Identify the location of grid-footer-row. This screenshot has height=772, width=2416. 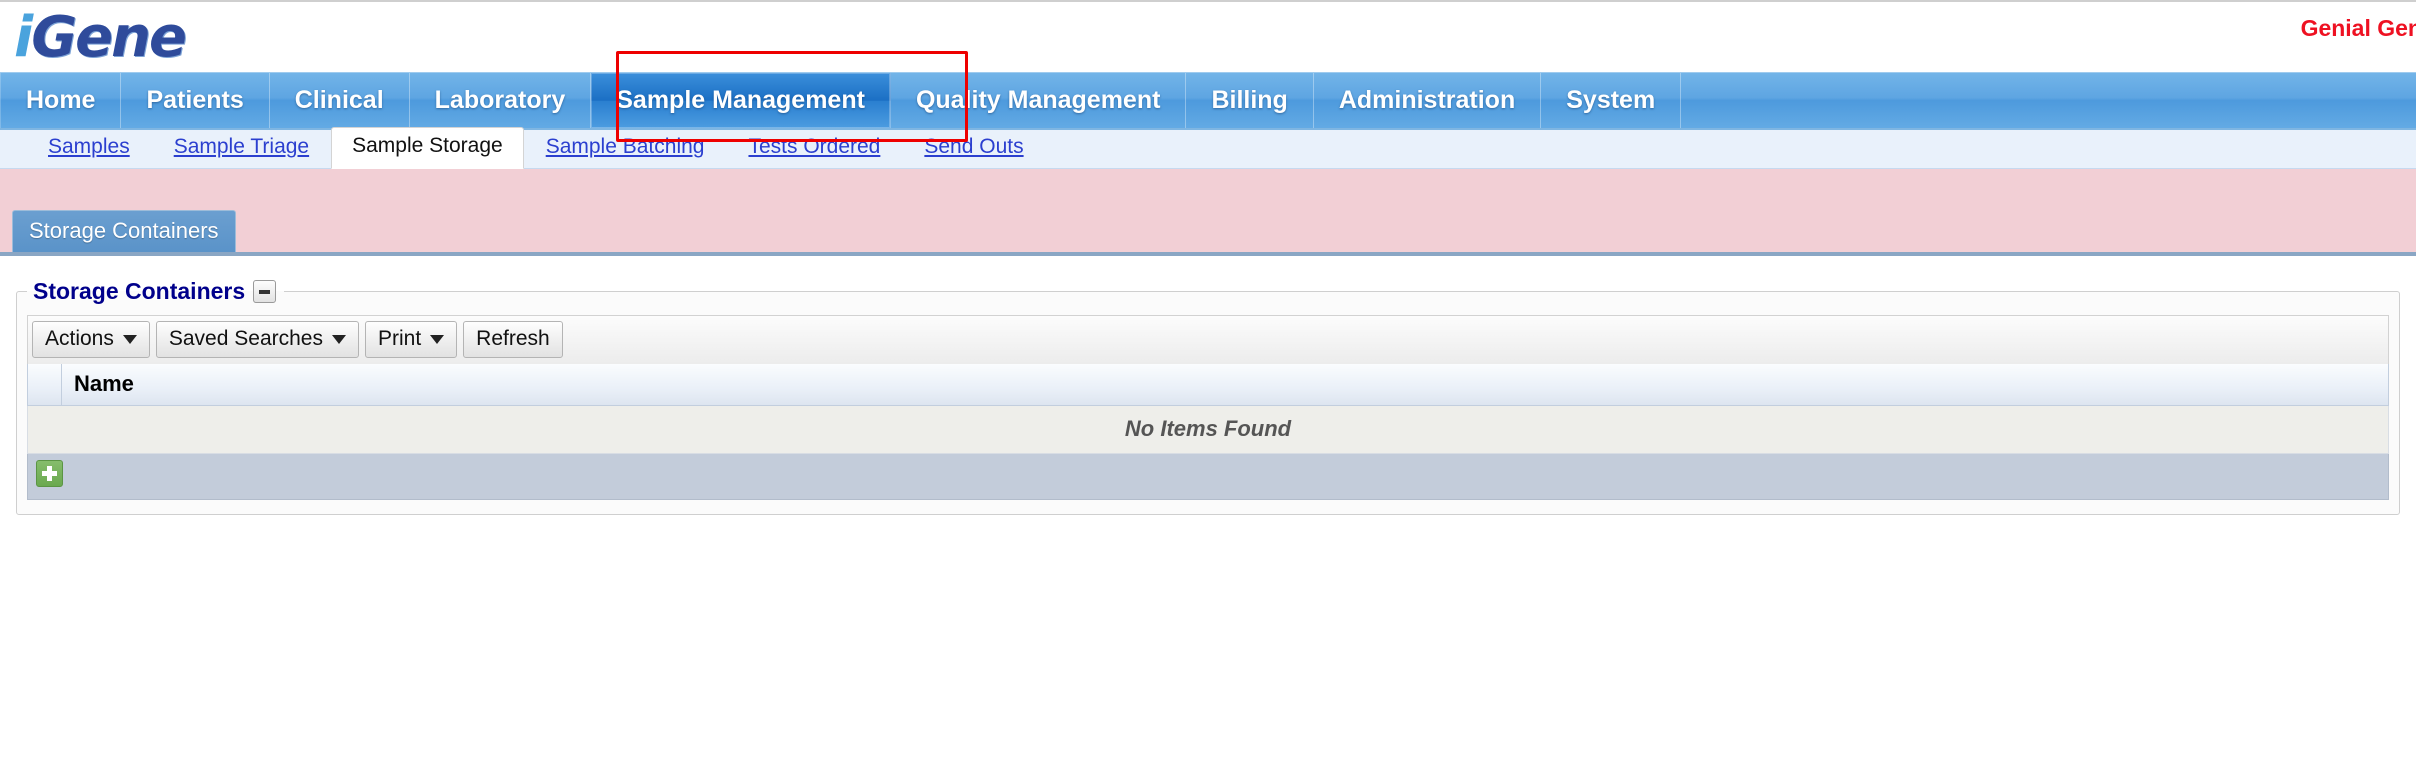
(1208, 476).